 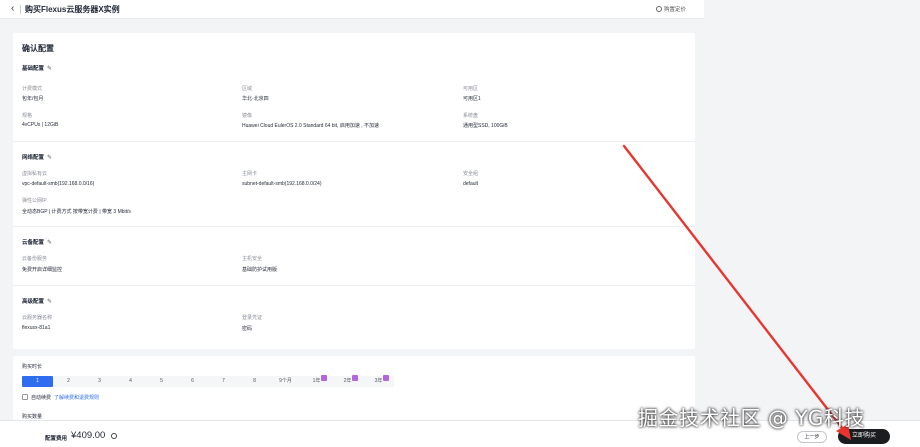 What do you see at coordinates (472, 99) in the screenshot?
I see `field-value: 可用区1` at bounding box center [472, 99].